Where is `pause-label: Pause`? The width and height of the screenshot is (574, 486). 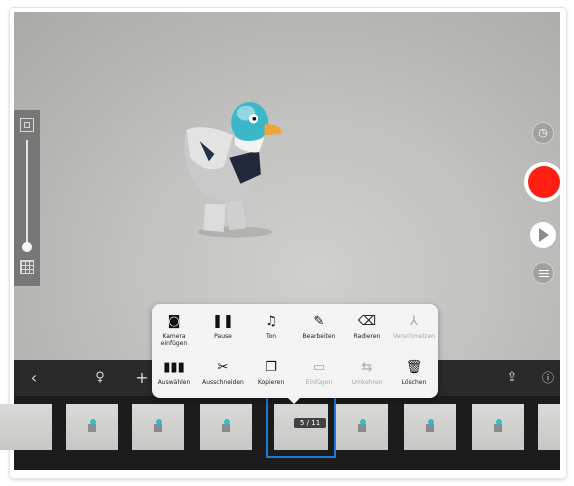
pause-label: Pause is located at coordinates (223, 336).